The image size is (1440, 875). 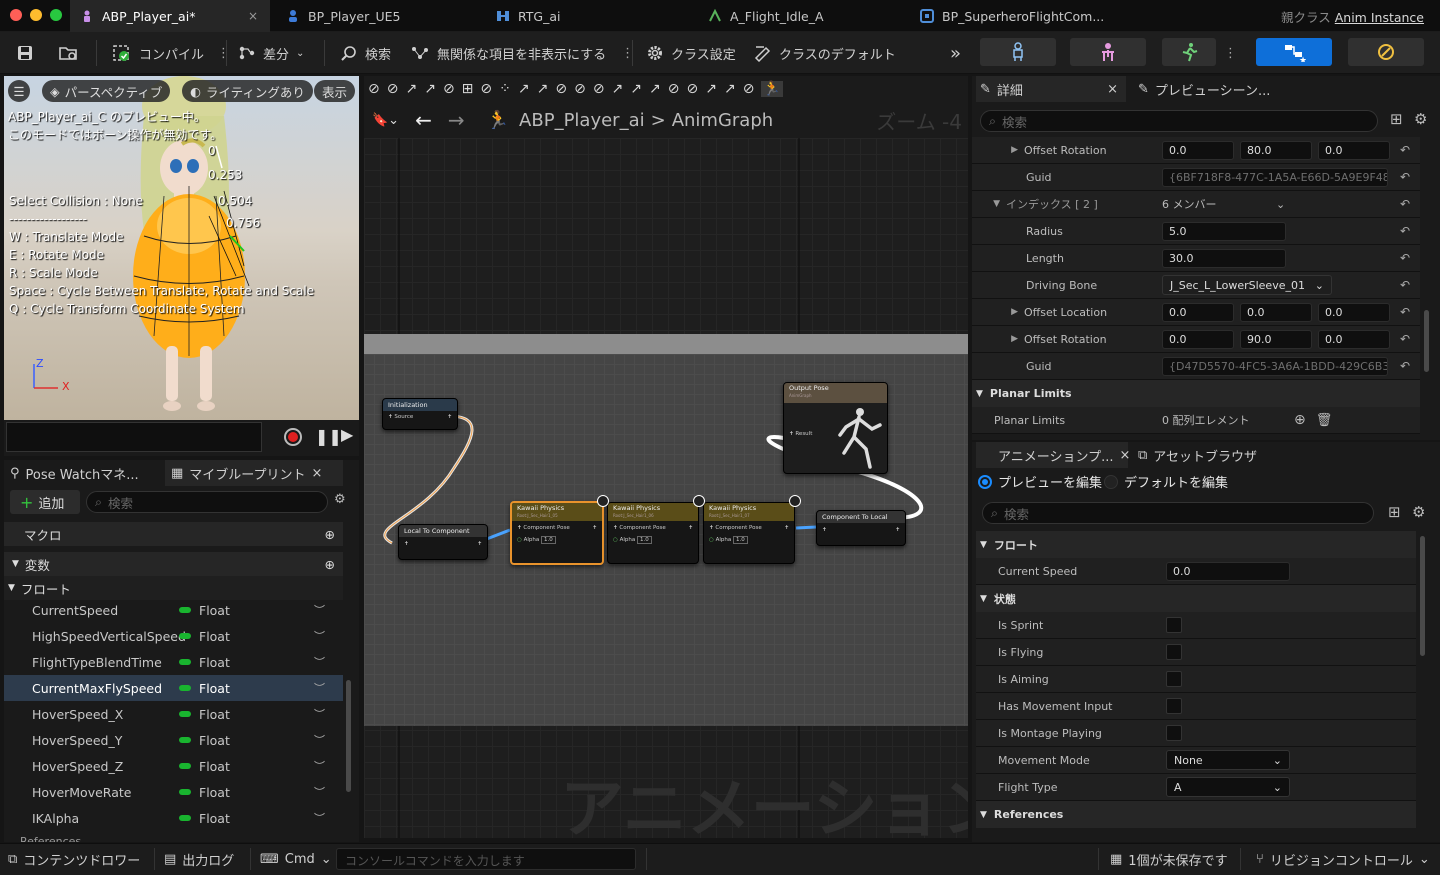 I want to click on add-button: + 追加, so click(x=45, y=502).